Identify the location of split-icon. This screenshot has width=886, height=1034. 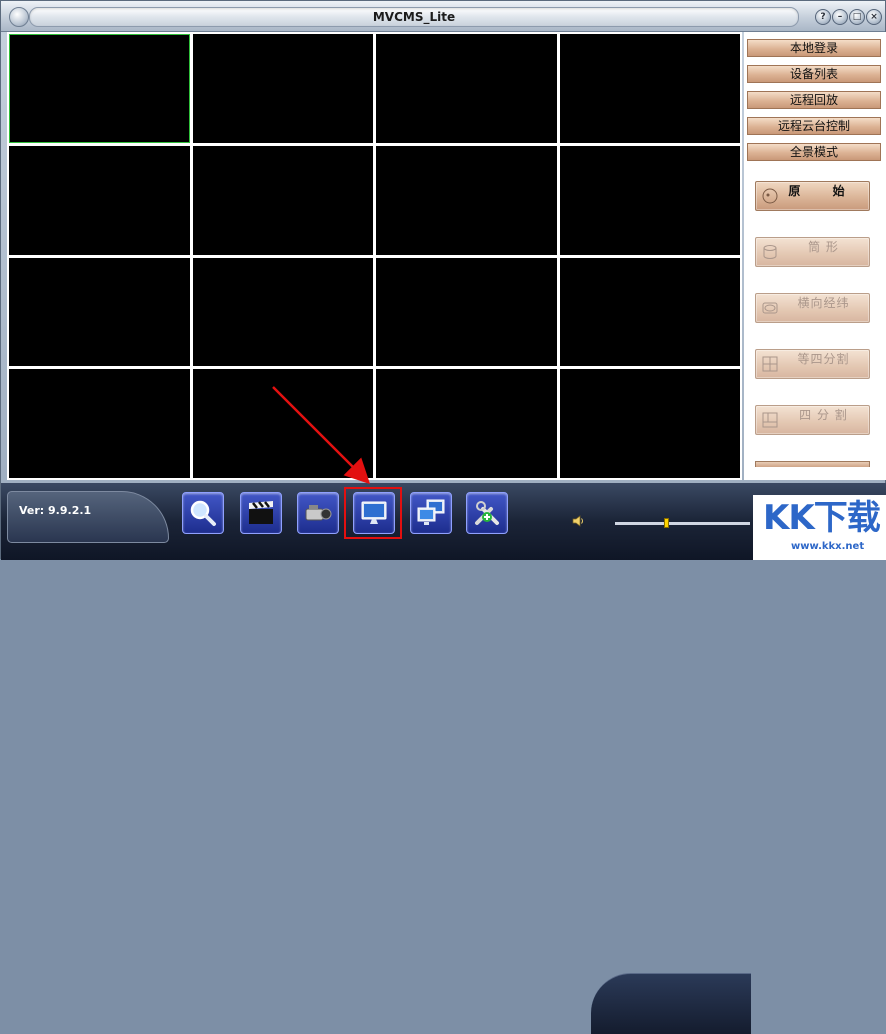
(770, 420).